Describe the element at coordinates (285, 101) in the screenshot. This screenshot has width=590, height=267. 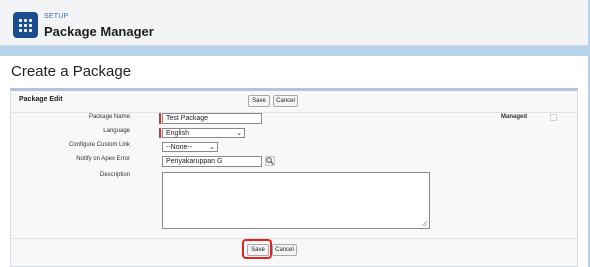
I see `top-cancel-button: Cancel` at that location.